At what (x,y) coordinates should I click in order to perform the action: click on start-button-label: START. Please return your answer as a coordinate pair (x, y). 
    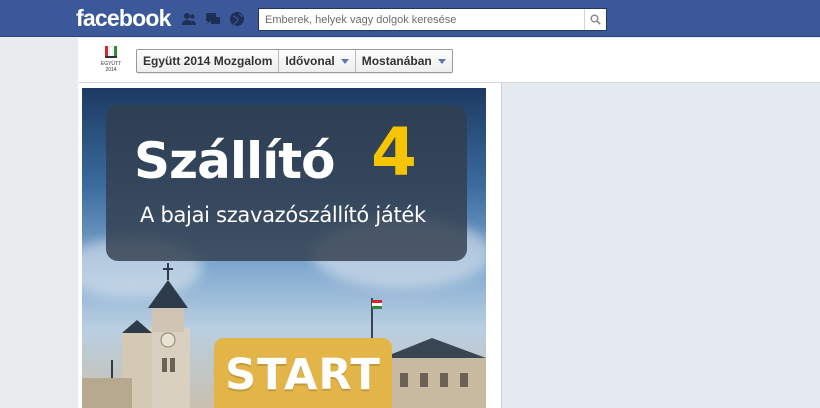
    Looking at the image, I should click on (303, 375).